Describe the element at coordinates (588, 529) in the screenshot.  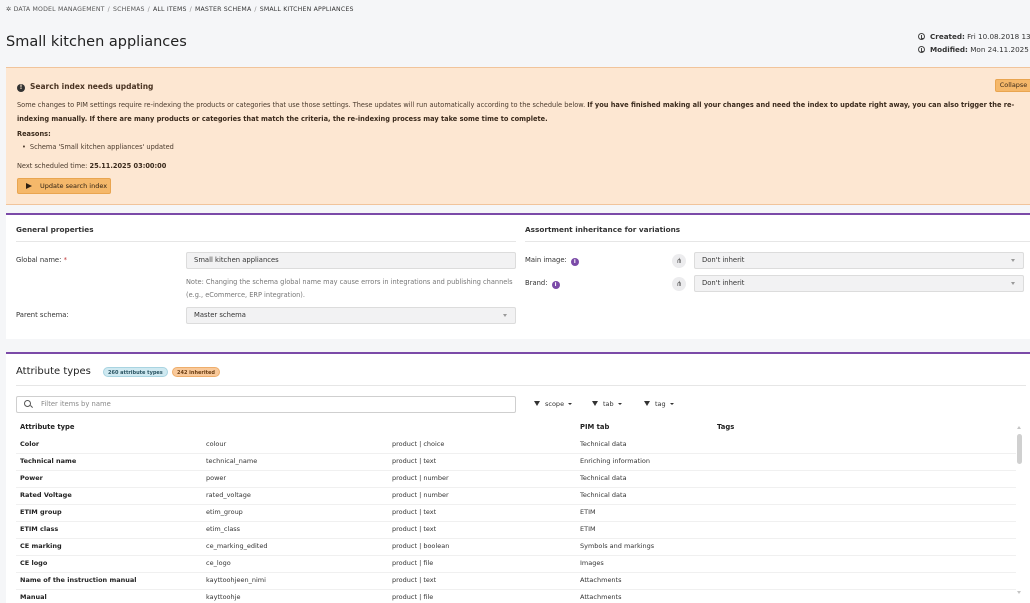
I see `pim-tab-cell: ETIM` at that location.